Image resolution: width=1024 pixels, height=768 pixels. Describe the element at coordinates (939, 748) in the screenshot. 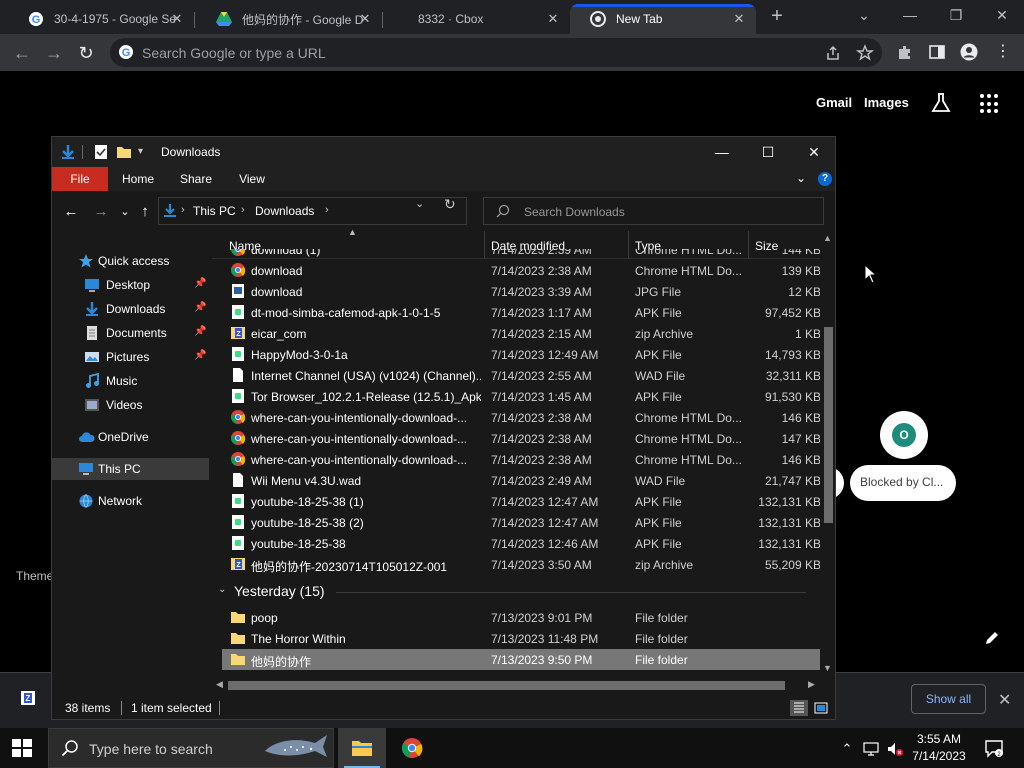

I see `taskbar-clock: 3:55 AM 7/14/2023` at that location.